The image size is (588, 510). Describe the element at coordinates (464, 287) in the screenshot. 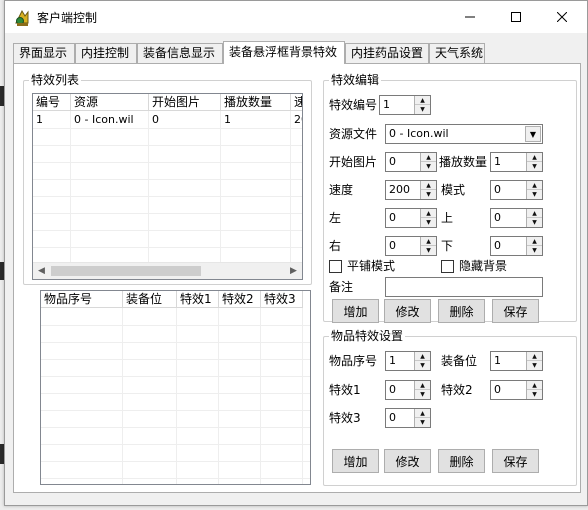

I see `note-input` at that location.